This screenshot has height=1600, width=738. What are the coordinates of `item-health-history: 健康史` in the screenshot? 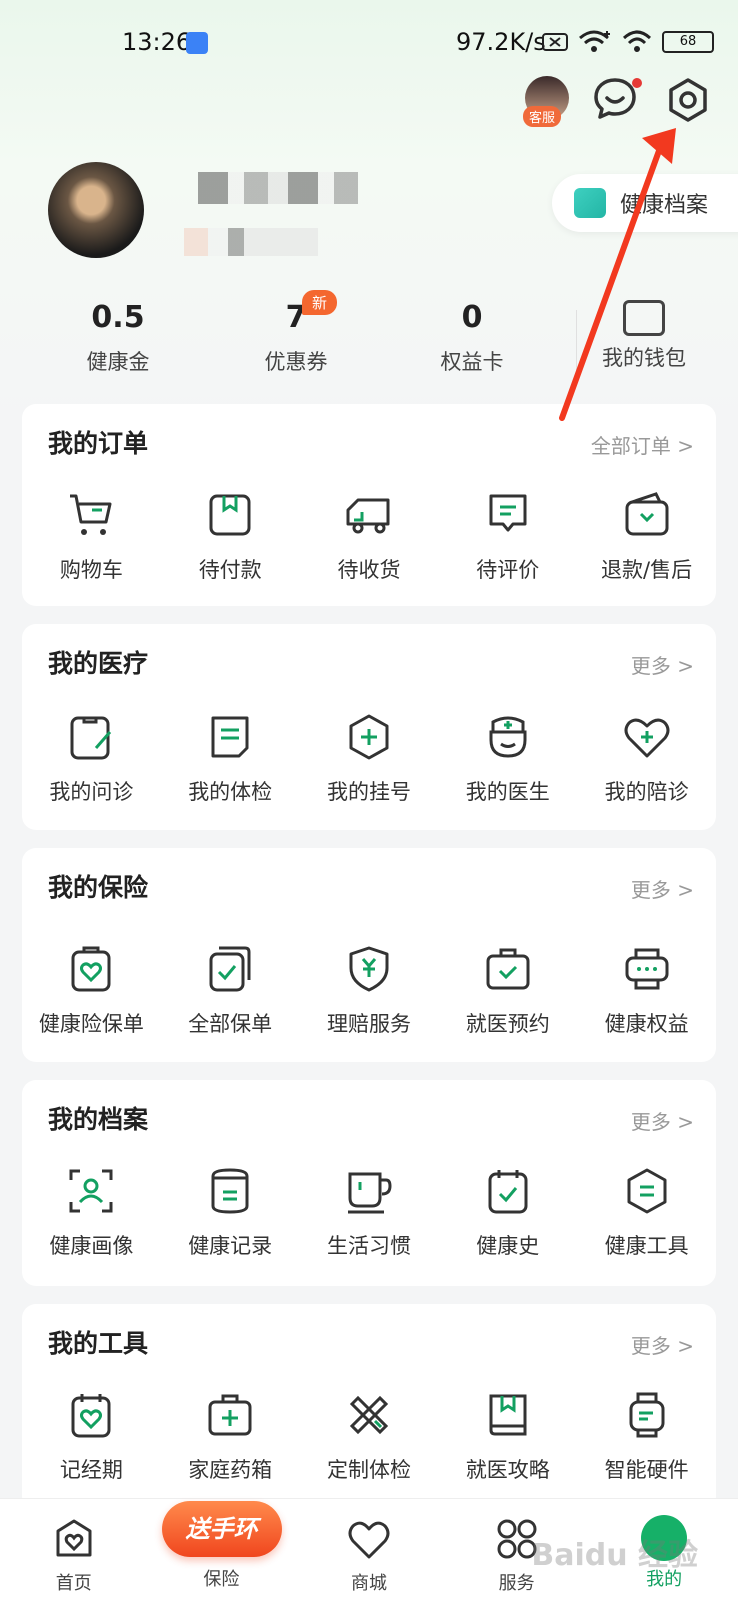 It's located at (507, 1213).